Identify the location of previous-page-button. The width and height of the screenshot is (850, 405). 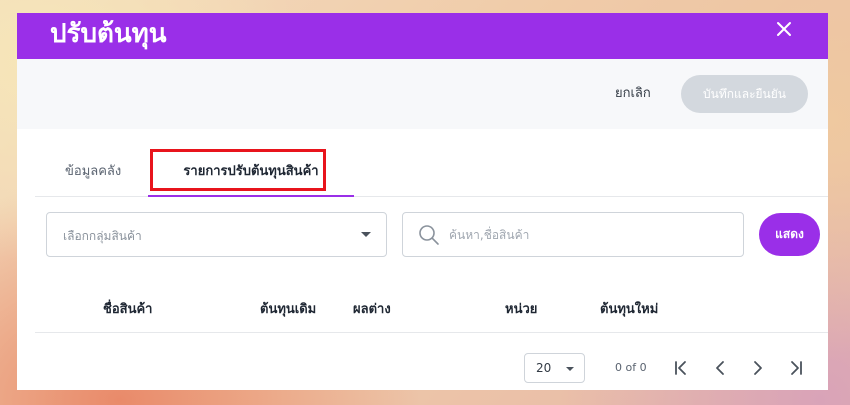
(720, 368).